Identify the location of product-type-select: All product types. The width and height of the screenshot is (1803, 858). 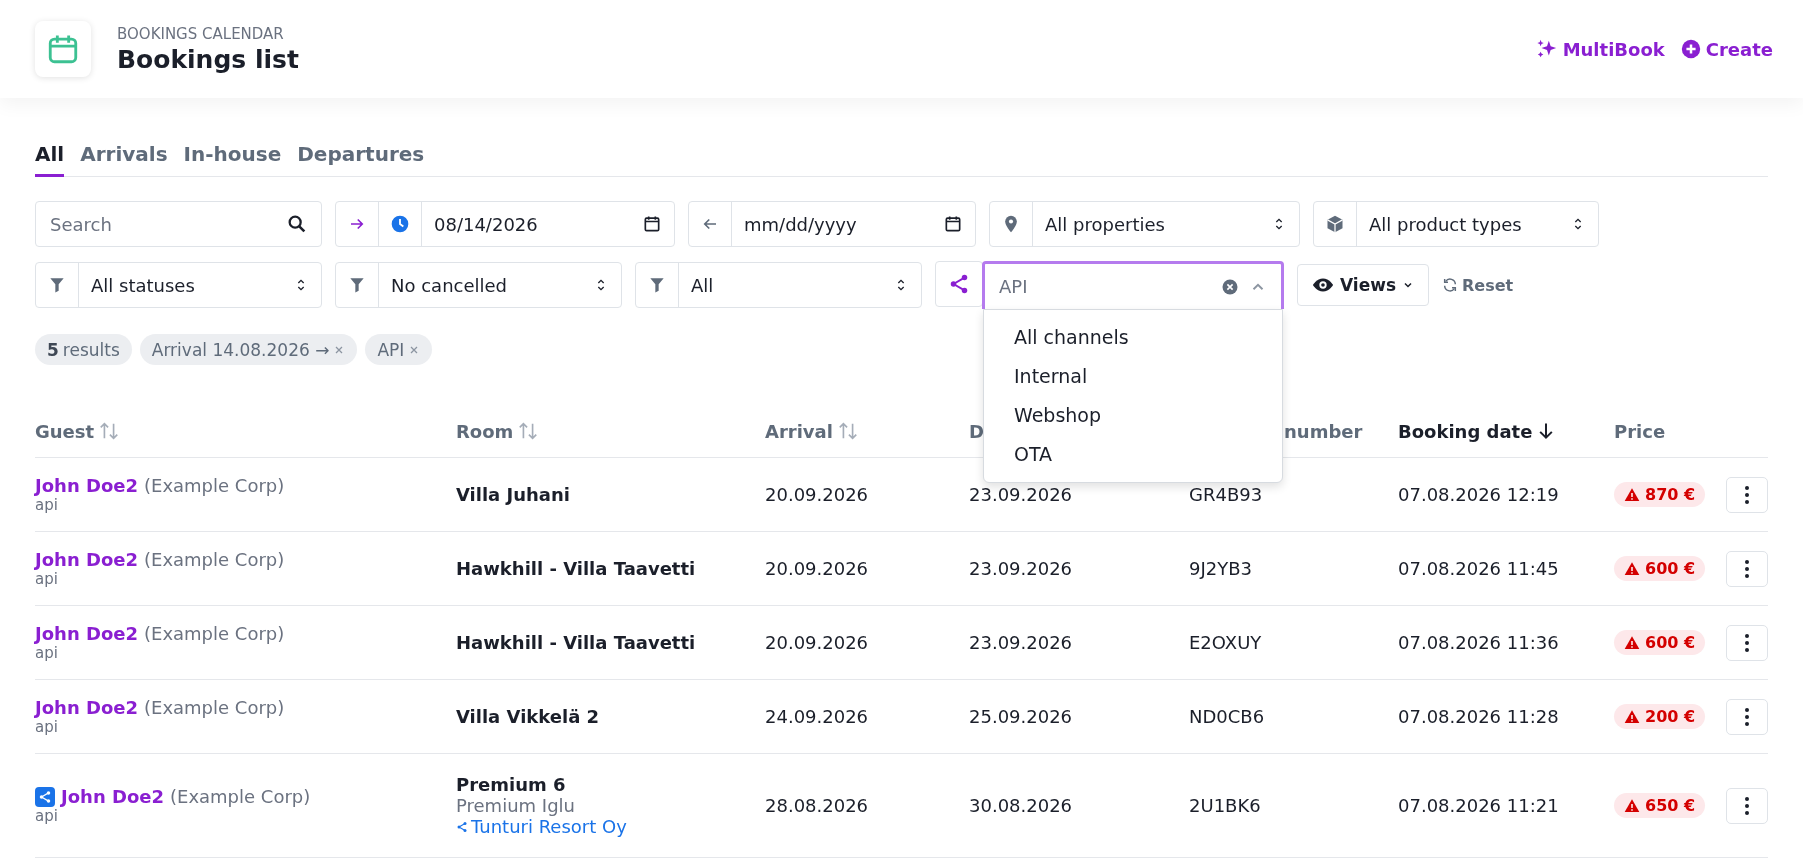
(1456, 224).